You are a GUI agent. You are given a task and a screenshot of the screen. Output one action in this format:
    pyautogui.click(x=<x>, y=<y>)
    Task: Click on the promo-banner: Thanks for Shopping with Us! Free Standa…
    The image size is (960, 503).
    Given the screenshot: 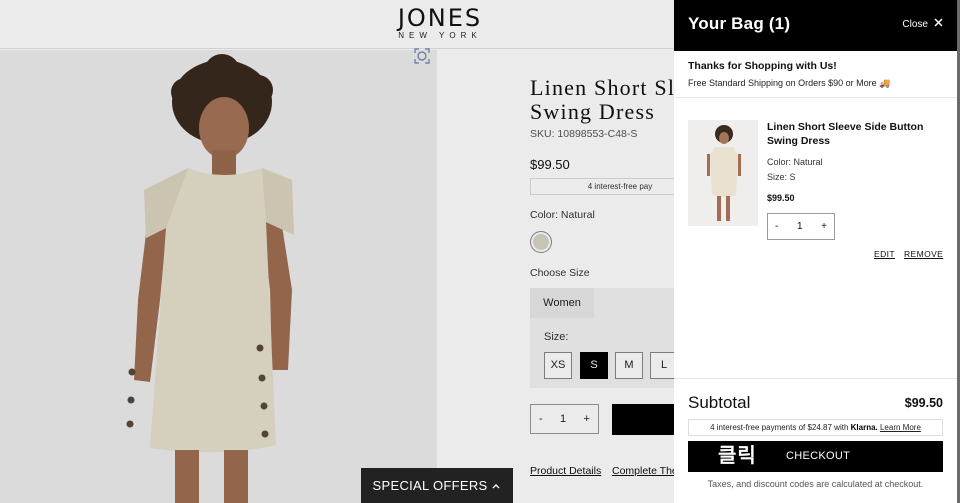 What is the action you would take?
    pyautogui.click(x=815, y=74)
    